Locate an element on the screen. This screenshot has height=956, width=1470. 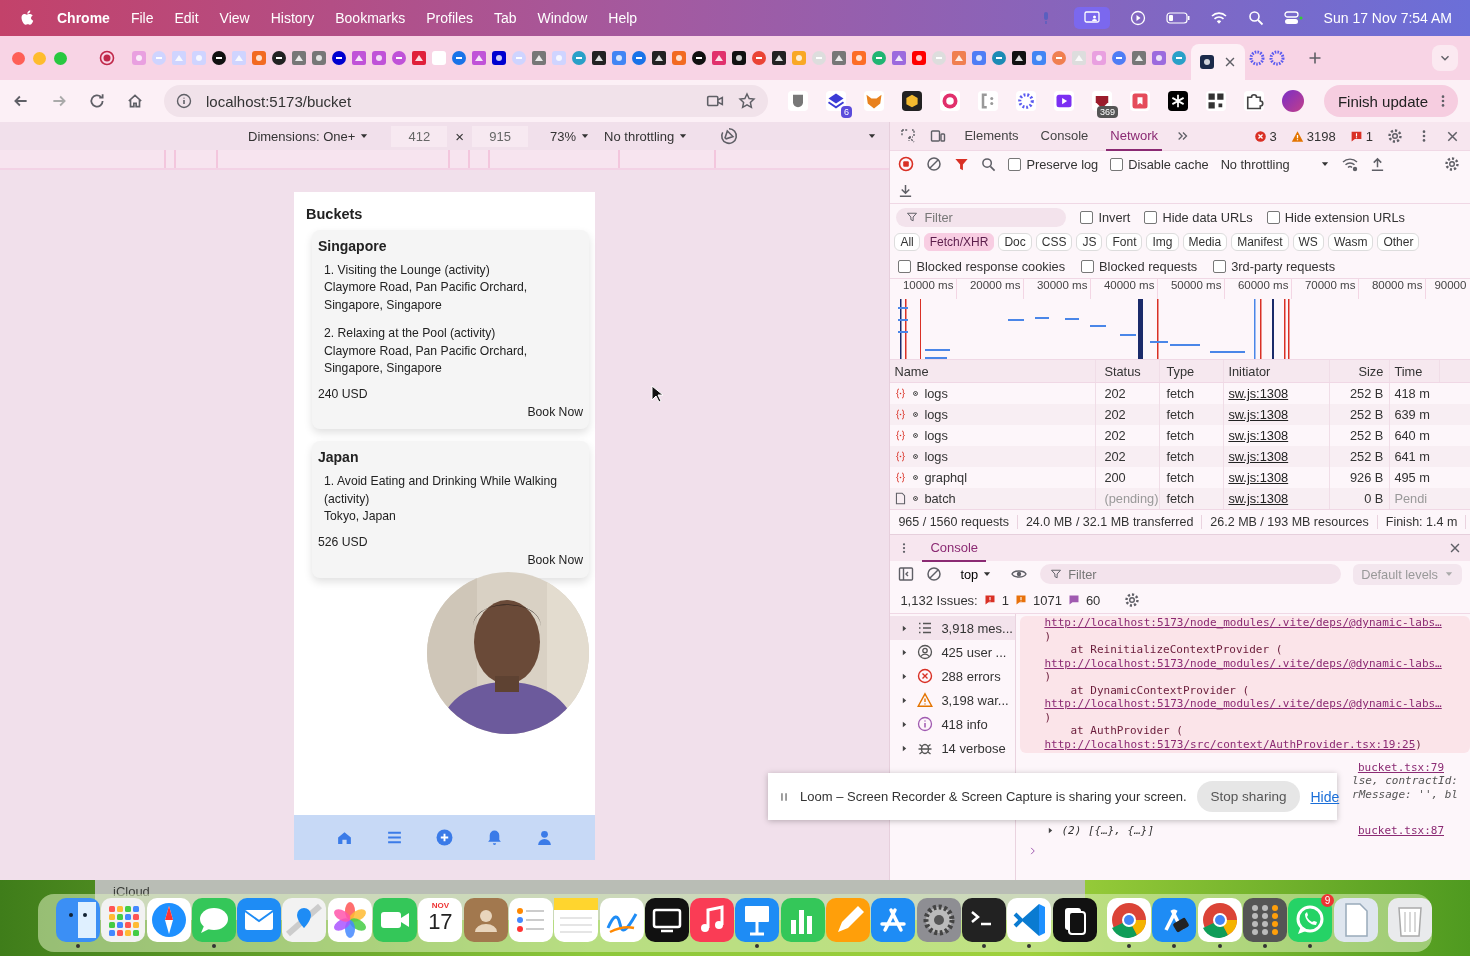
browser-icon is located at coordinates (1129, 920).